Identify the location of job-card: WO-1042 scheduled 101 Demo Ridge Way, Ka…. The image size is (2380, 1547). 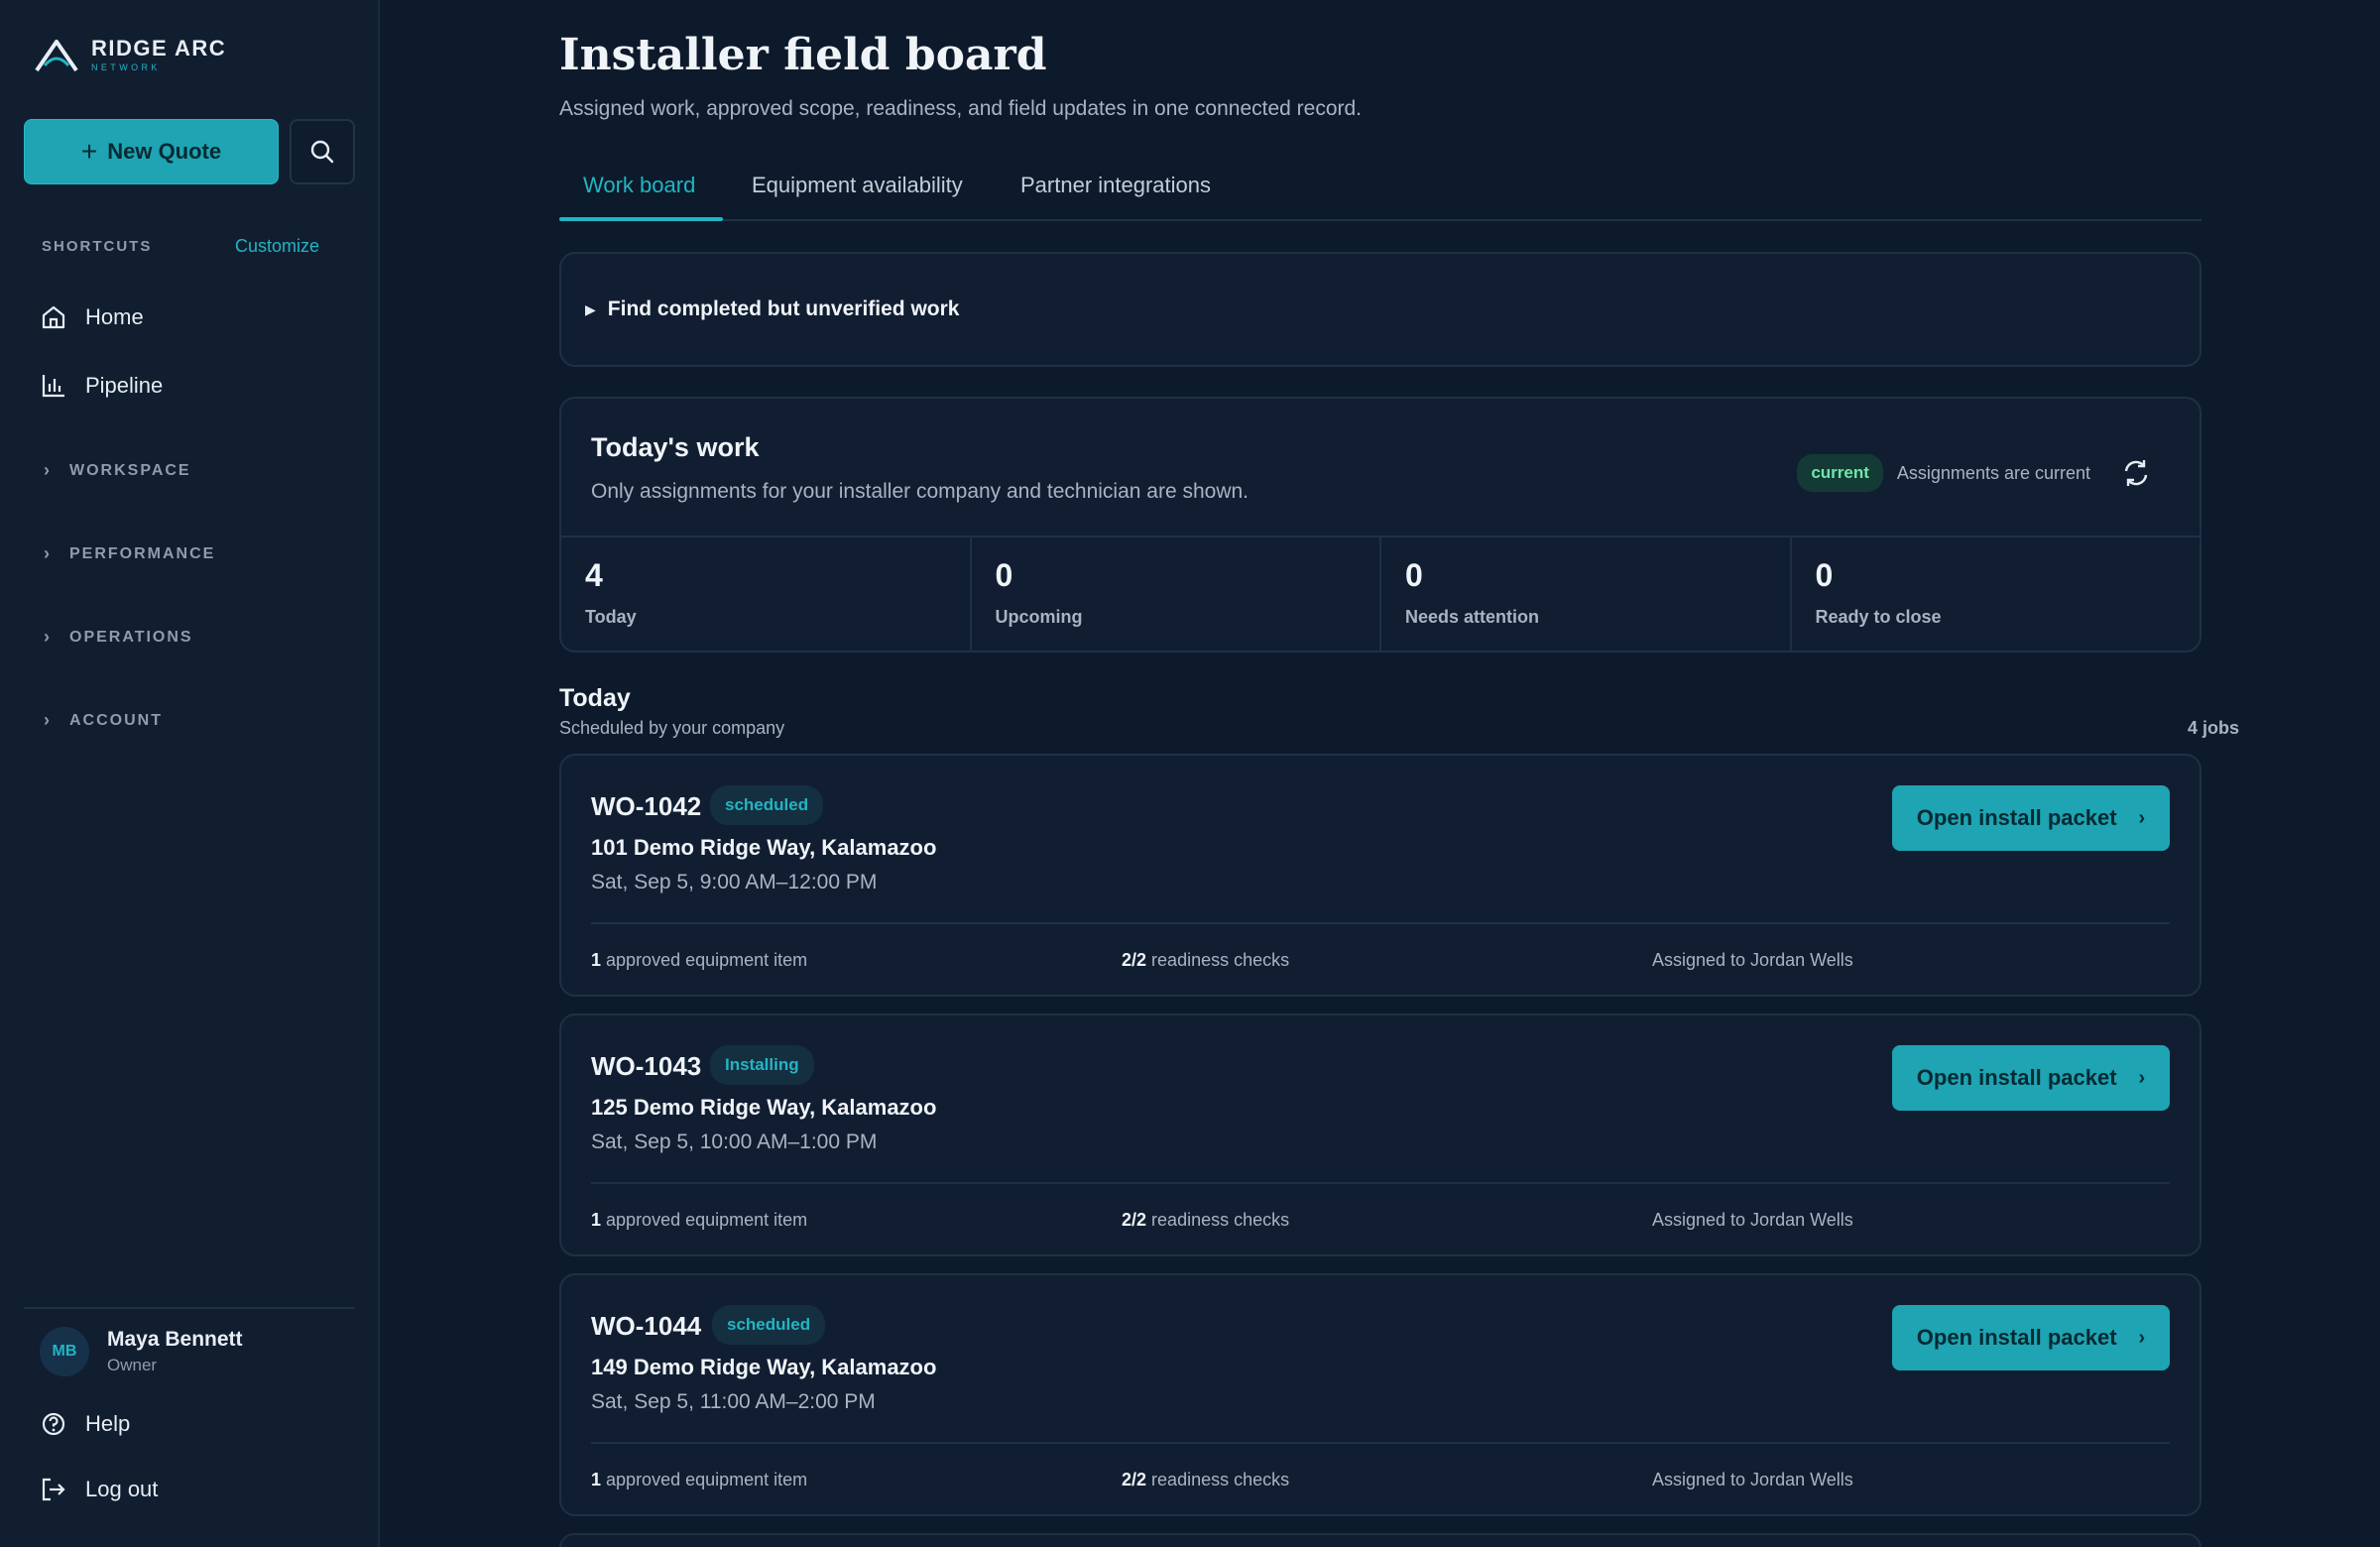
(1380, 875).